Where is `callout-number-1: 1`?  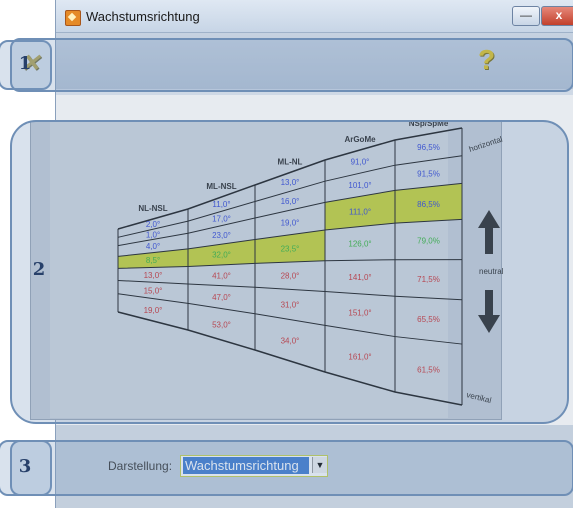 callout-number-1: 1 is located at coordinates (25, 63).